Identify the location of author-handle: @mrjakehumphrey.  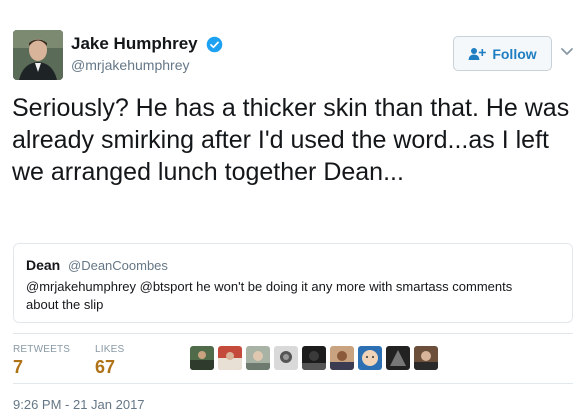
(130, 65).